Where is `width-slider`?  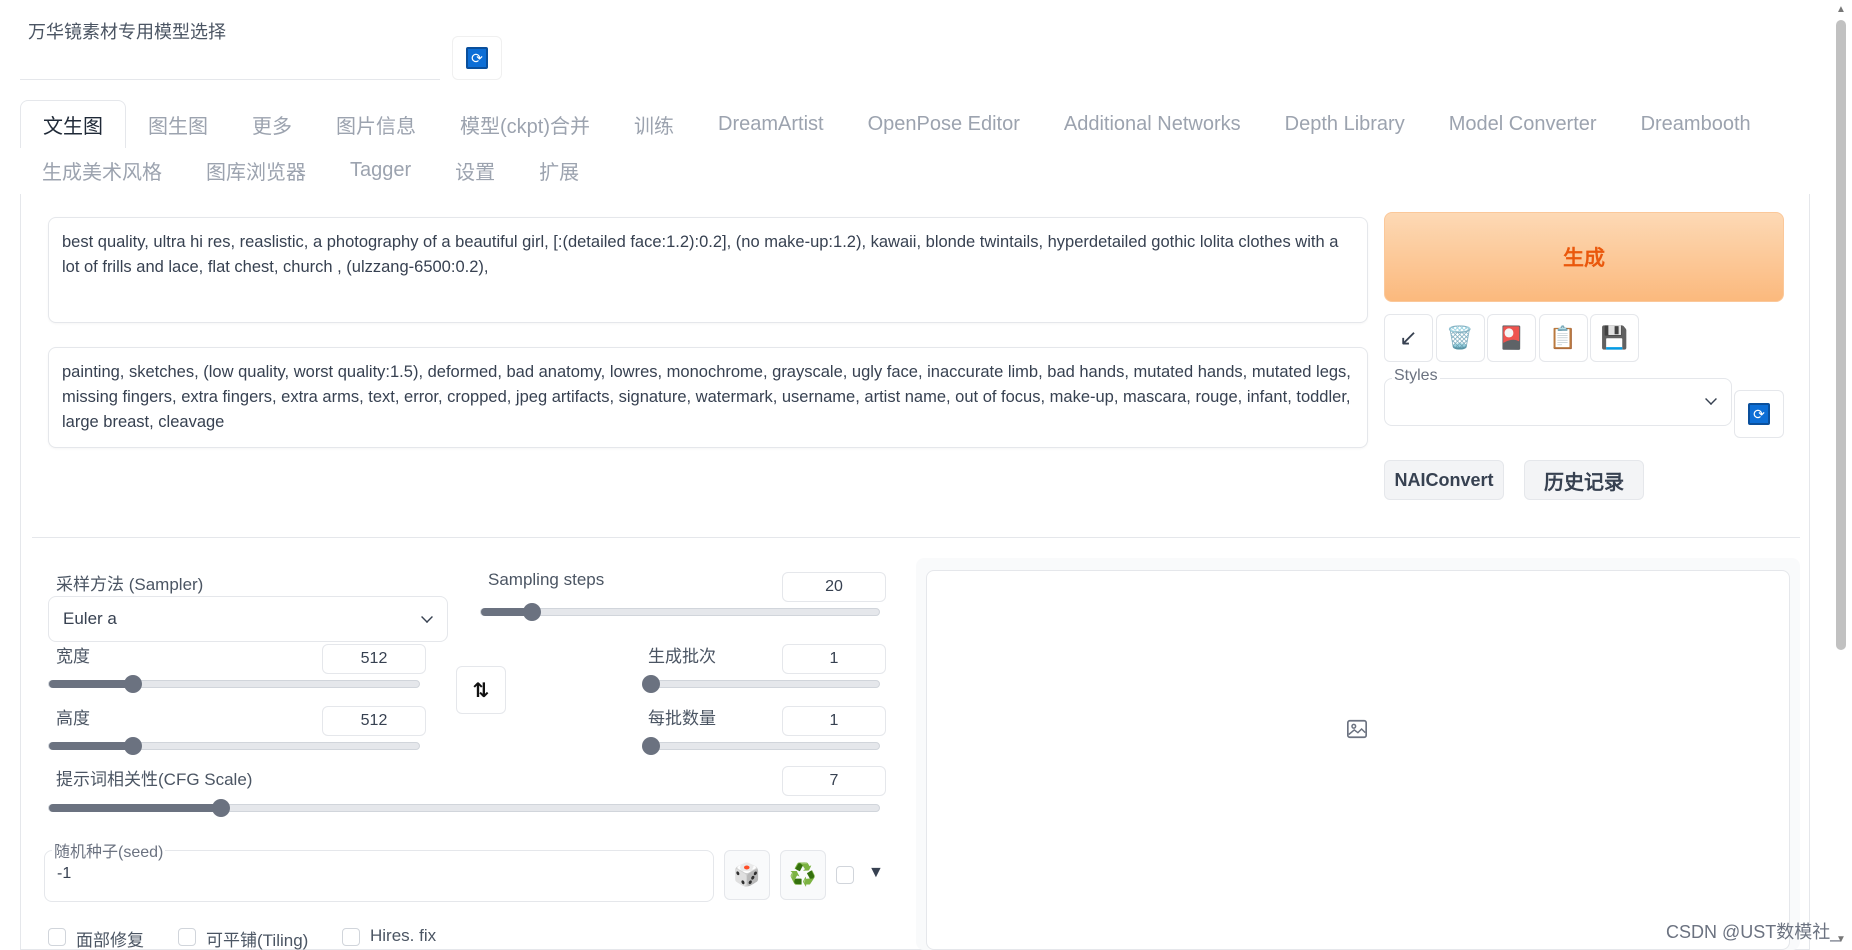 width-slider is located at coordinates (234, 684).